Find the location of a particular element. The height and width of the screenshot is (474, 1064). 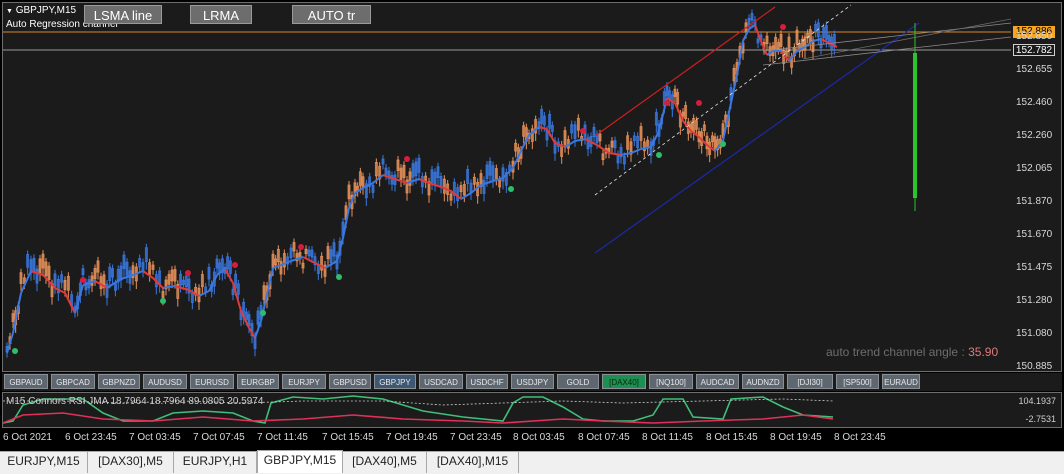

price-level-label: 151.080 is located at coordinates (1034, 333).